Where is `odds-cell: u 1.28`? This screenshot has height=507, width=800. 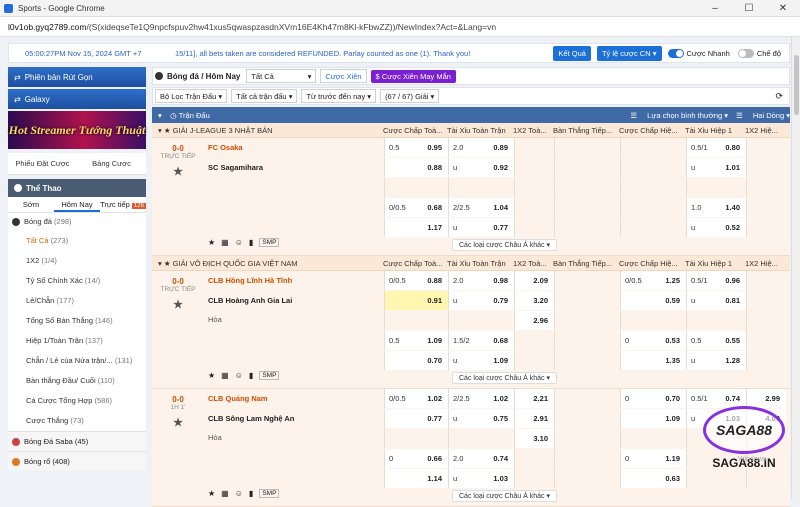 odds-cell: u 1.28 is located at coordinates (716, 360).